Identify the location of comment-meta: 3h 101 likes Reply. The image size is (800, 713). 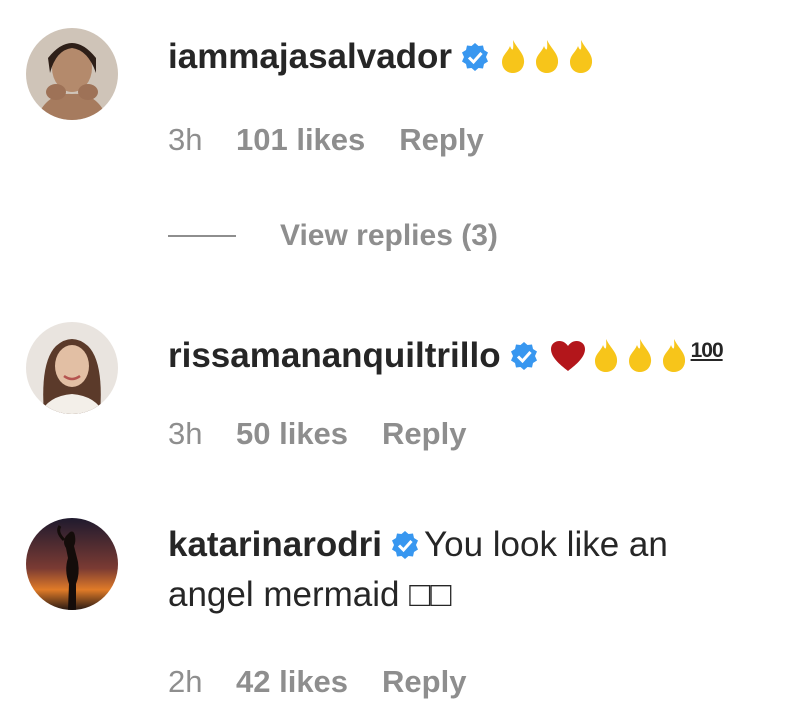
(326, 140).